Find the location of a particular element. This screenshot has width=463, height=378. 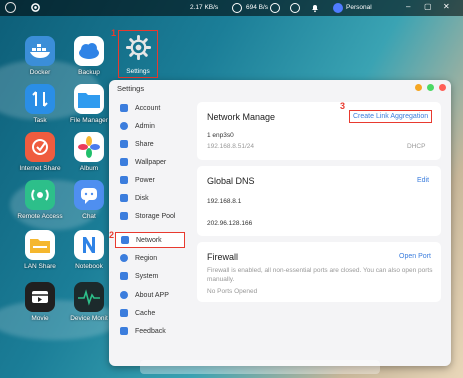

dns-server-1: 192.168.8.1 is located at coordinates (224, 201).